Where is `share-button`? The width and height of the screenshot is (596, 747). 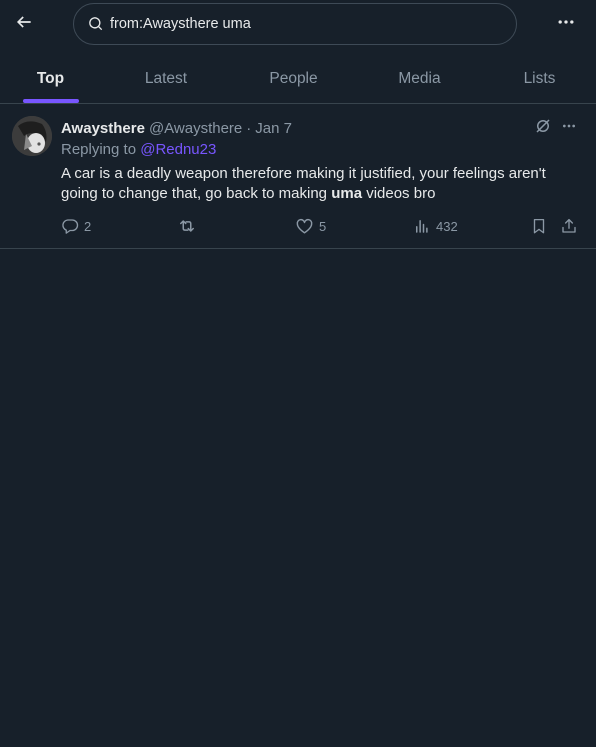 share-button is located at coordinates (569, 226).